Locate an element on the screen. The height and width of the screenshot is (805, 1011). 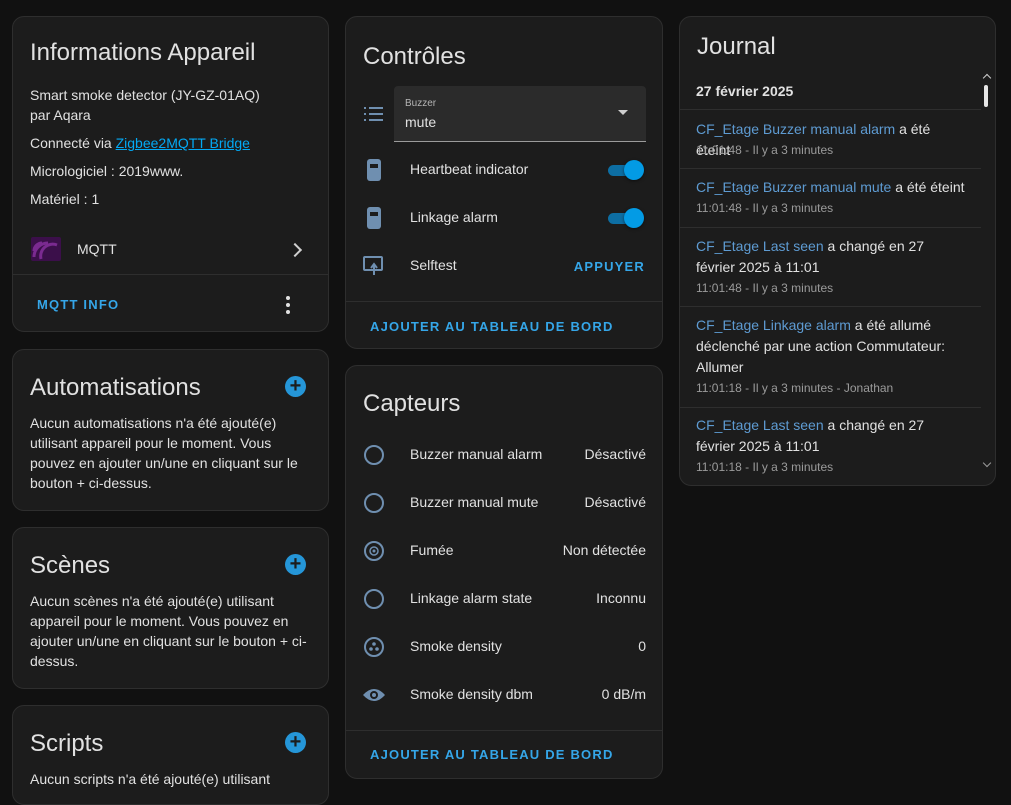
more-options-icon is located at coordinates (288, 306).